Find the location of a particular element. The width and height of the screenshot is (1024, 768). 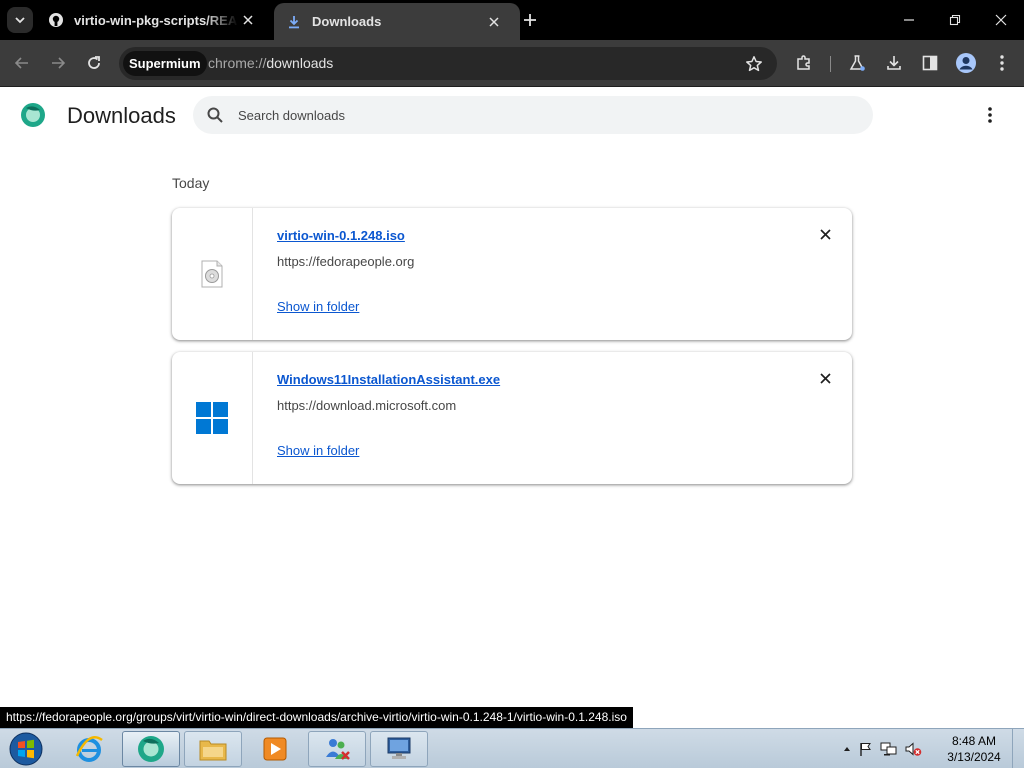

internet-explorer-icon is located at coordinates (89, 749).